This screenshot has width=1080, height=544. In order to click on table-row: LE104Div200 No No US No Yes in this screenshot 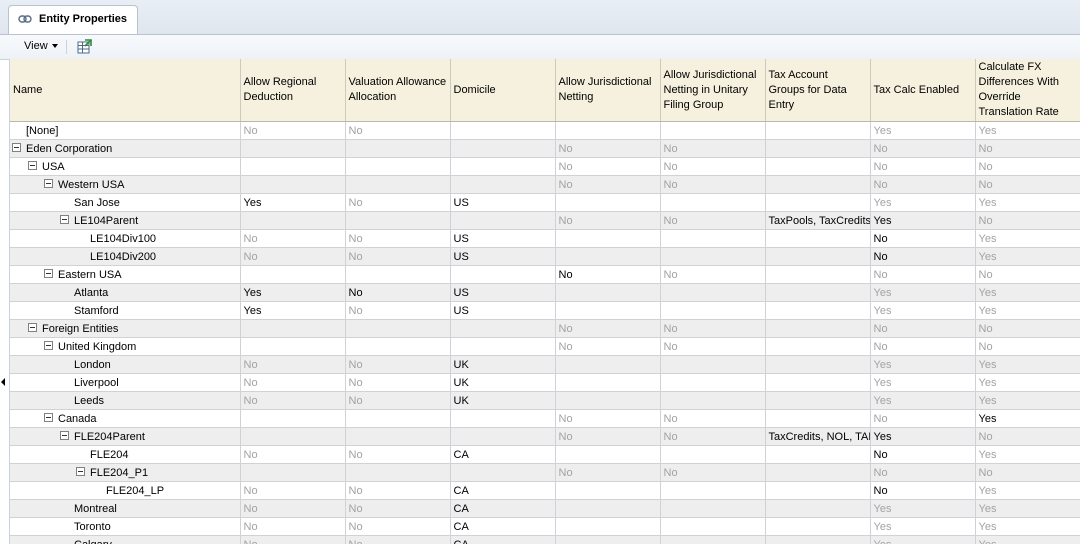, I will do `click(545, 256)`.